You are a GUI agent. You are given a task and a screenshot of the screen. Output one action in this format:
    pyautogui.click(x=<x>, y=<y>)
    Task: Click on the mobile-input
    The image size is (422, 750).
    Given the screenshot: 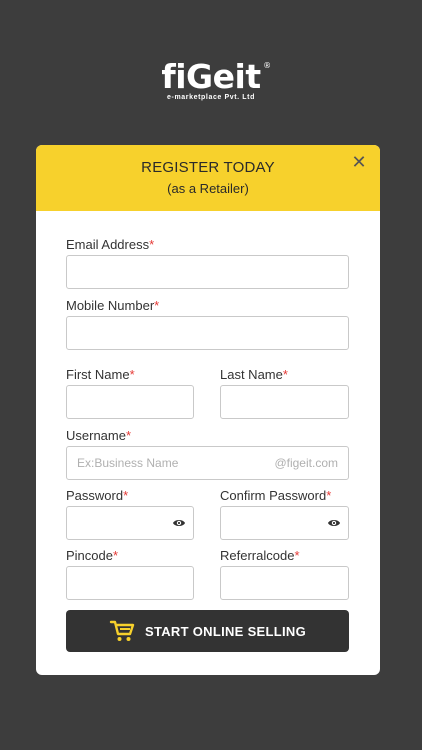 What is the action you would take?
    pyautogui.click(x=207, y=333)
    